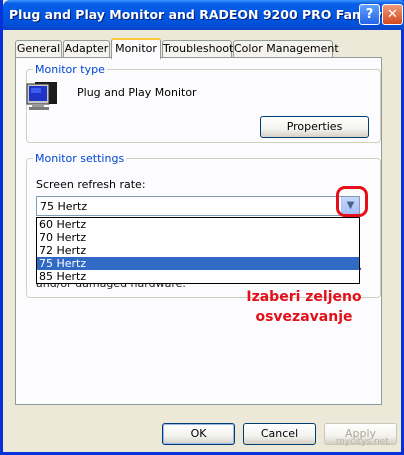 This screenshot has height=455, width=404. What do you see at coordinates (43, 96) in the screenshot?
I see `monitor-icon` at bounding box center [43, 96].